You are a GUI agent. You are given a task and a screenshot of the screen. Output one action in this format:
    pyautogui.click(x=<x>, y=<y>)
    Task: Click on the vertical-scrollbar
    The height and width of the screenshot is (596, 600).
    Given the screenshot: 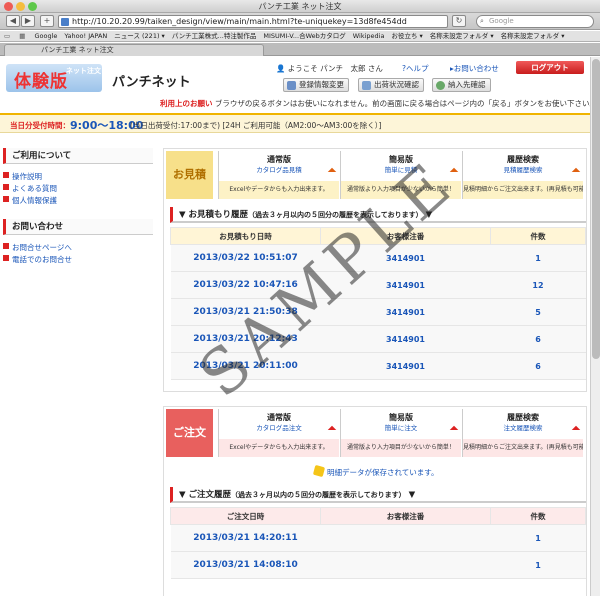 What is the action you would take?
    pyautogui.click(x=595, y=326)
    